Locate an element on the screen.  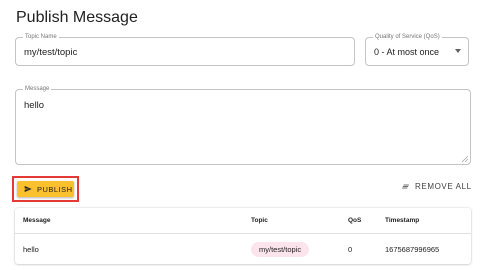
publish-button-highlight: PUBLISH is located at coordinates (45, 189).